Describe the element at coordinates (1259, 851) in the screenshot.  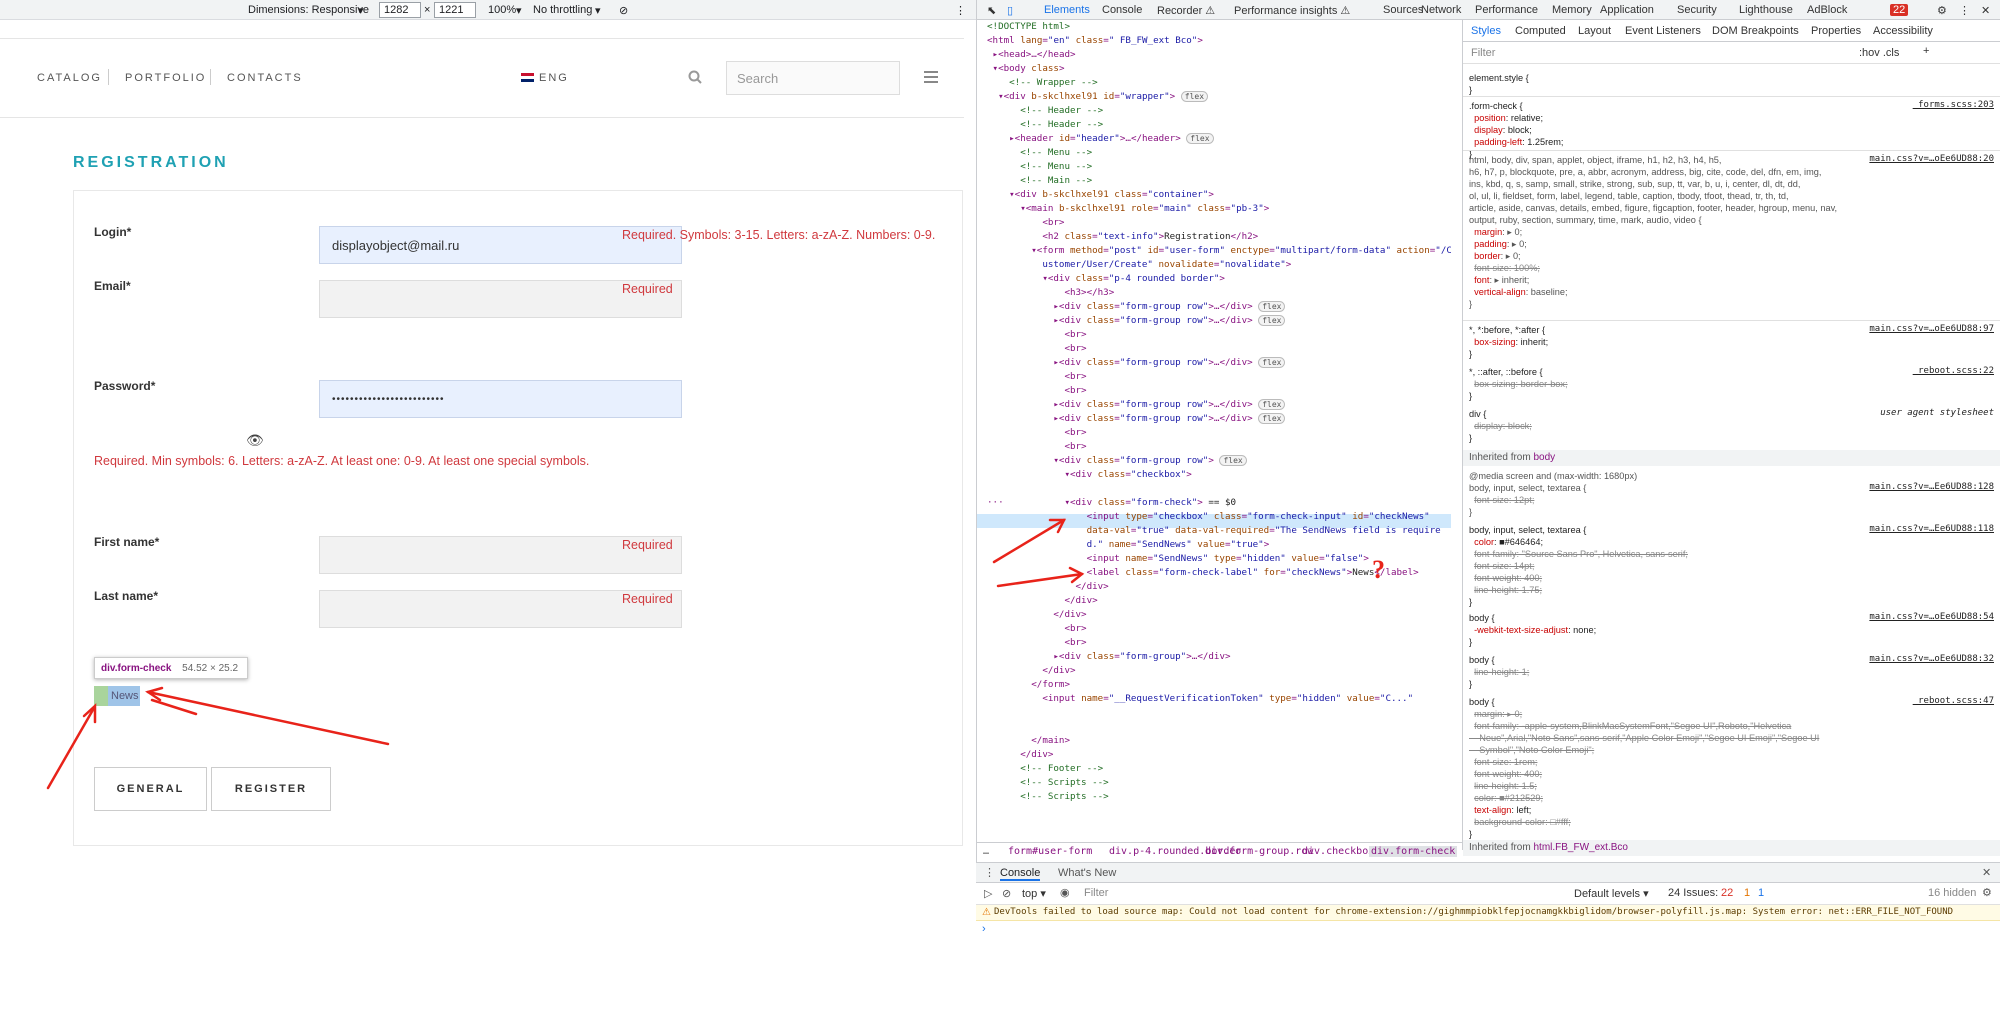
I see `breadcrumb-item: div.form-group.row` at that location.